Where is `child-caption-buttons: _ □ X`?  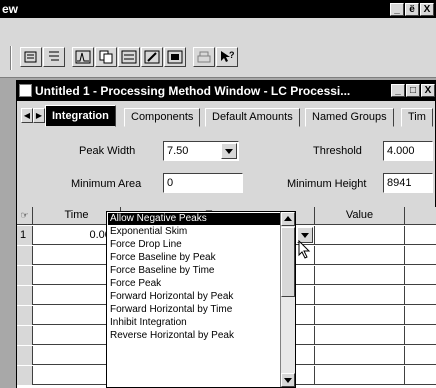
child-caption-buttons: _ □ X is located at coordinates (413, 90).